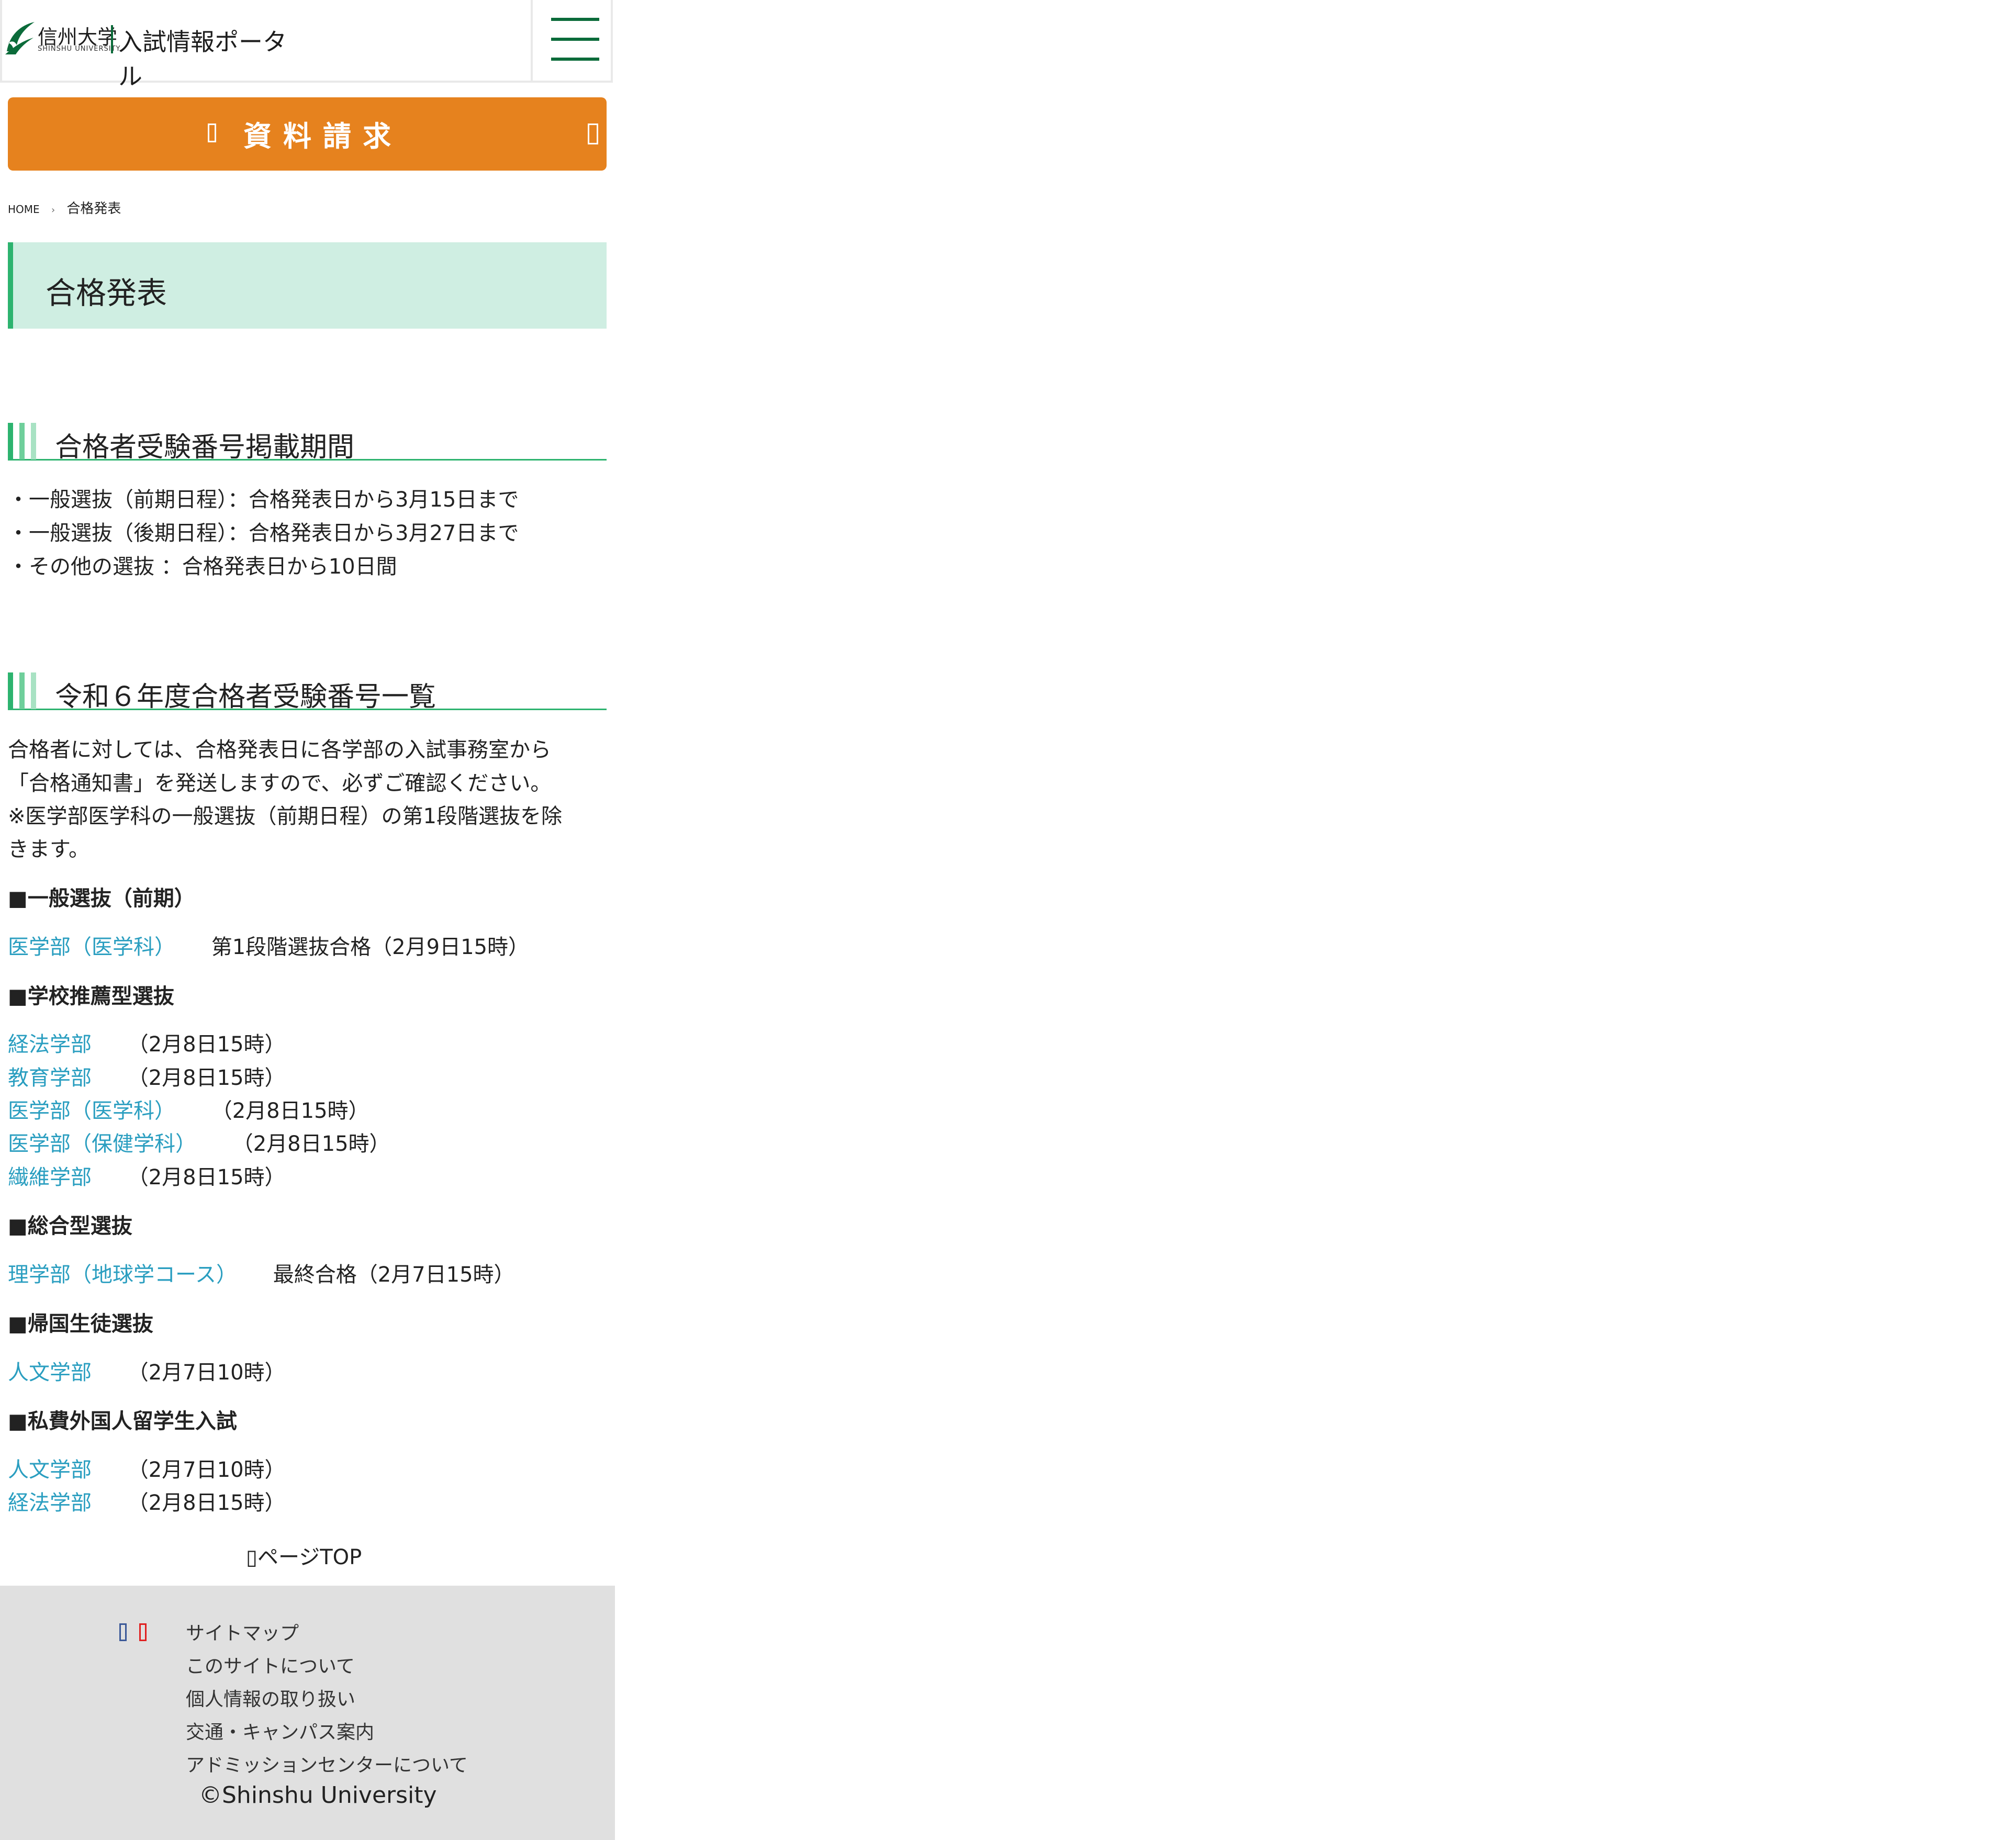 Image resolution: width=2016 pixels, height=1840 pixels. I want to click on list-item: 医学部（医学科） 第1段階選抜合格（2月9日15時）, so click(268, 945).